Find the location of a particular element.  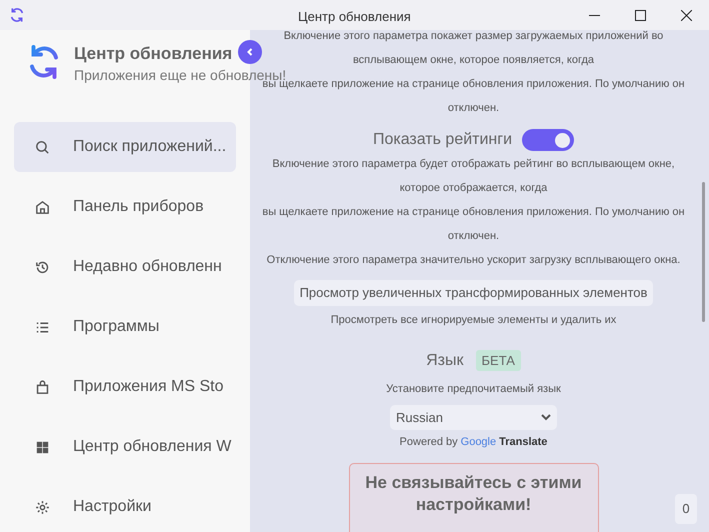

chevron-left-icon is located at coordinates (250, 52).